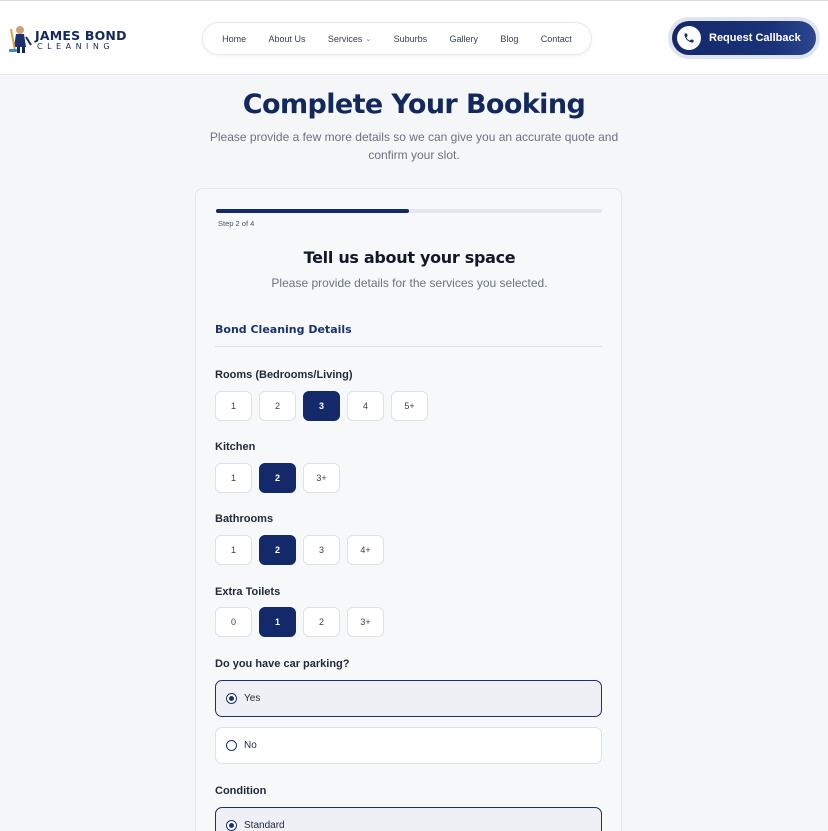 The width and height of the screenshot is (828, 831). What do you see at coordinates (299, 622) in the screenshot?
I see `extra-toilets-options: 0 1 2 3+` at bounding box center [299, 622].